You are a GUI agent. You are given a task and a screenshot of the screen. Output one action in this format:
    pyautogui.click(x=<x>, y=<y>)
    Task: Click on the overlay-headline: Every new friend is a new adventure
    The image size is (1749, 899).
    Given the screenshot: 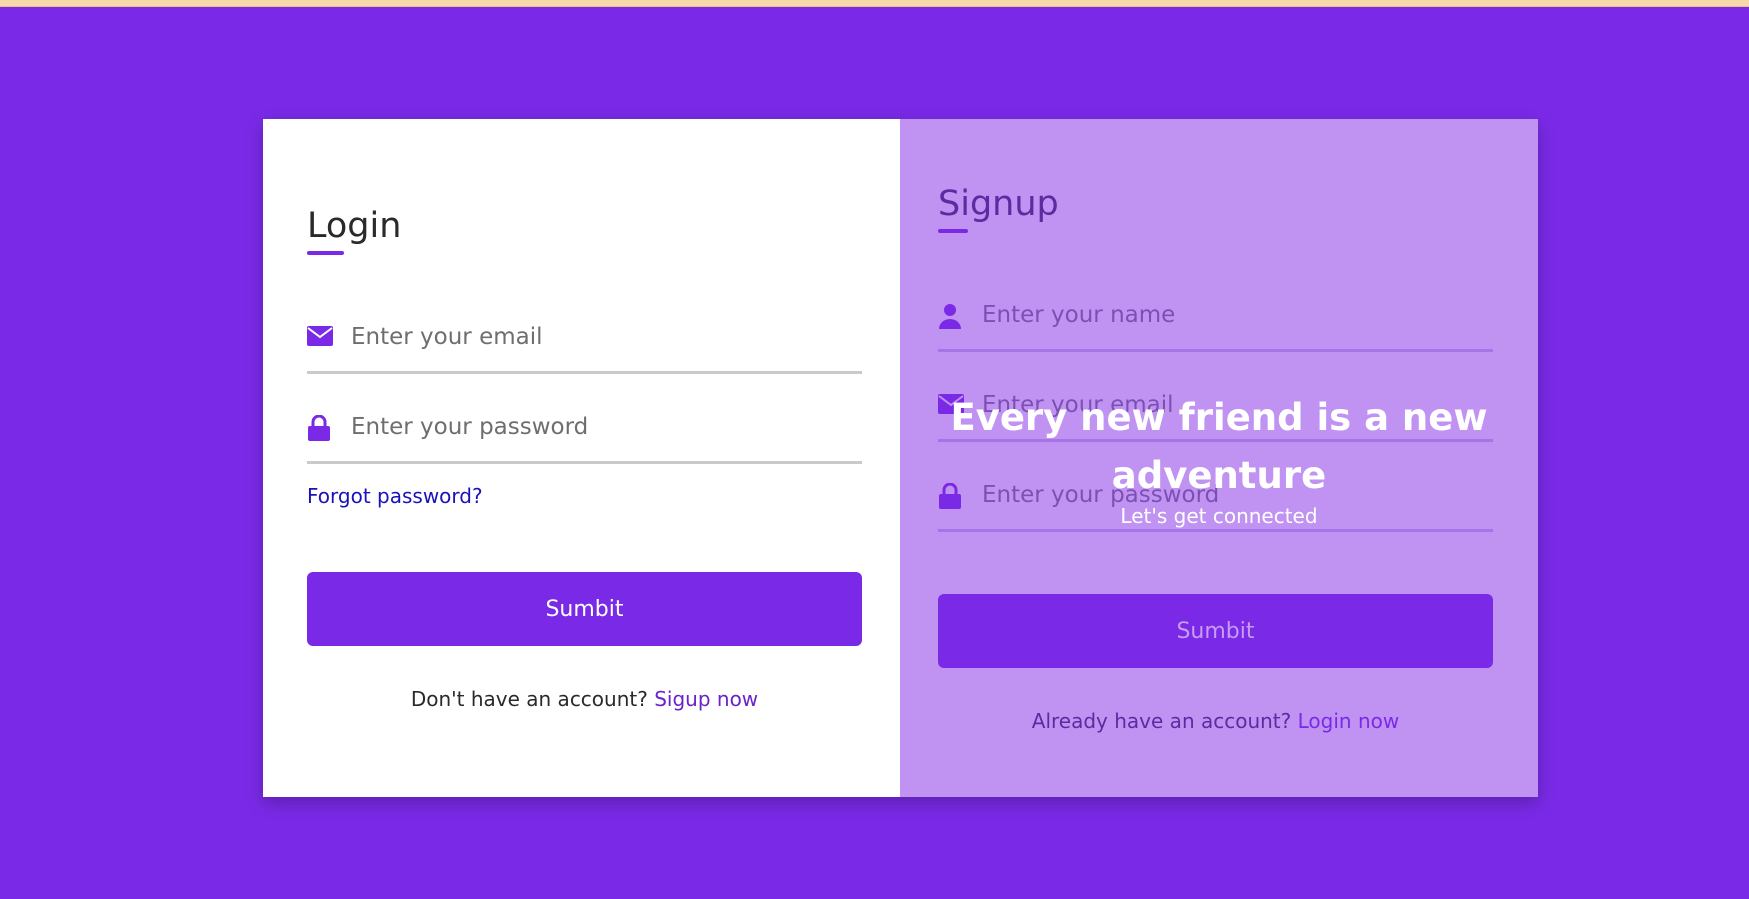 What is the action you would take?
    pyautogui.click(x=1219, y=446)
    